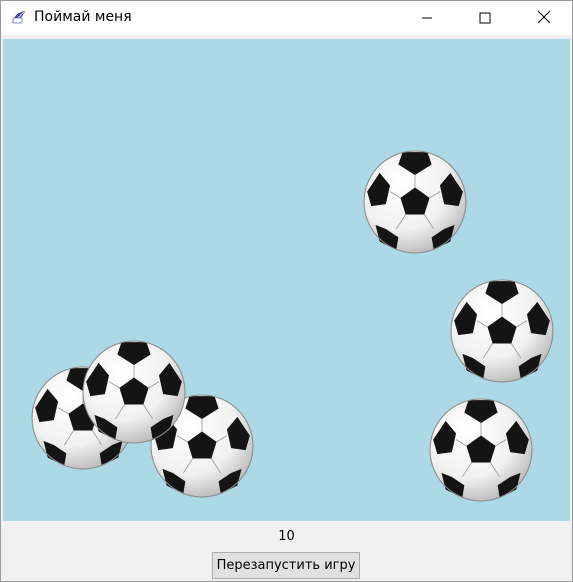  What do you see at coordinates (286, 565) in the screenshot?
I see `restart-game-button: Перезапустить игру` at bounding box center [286, 565].